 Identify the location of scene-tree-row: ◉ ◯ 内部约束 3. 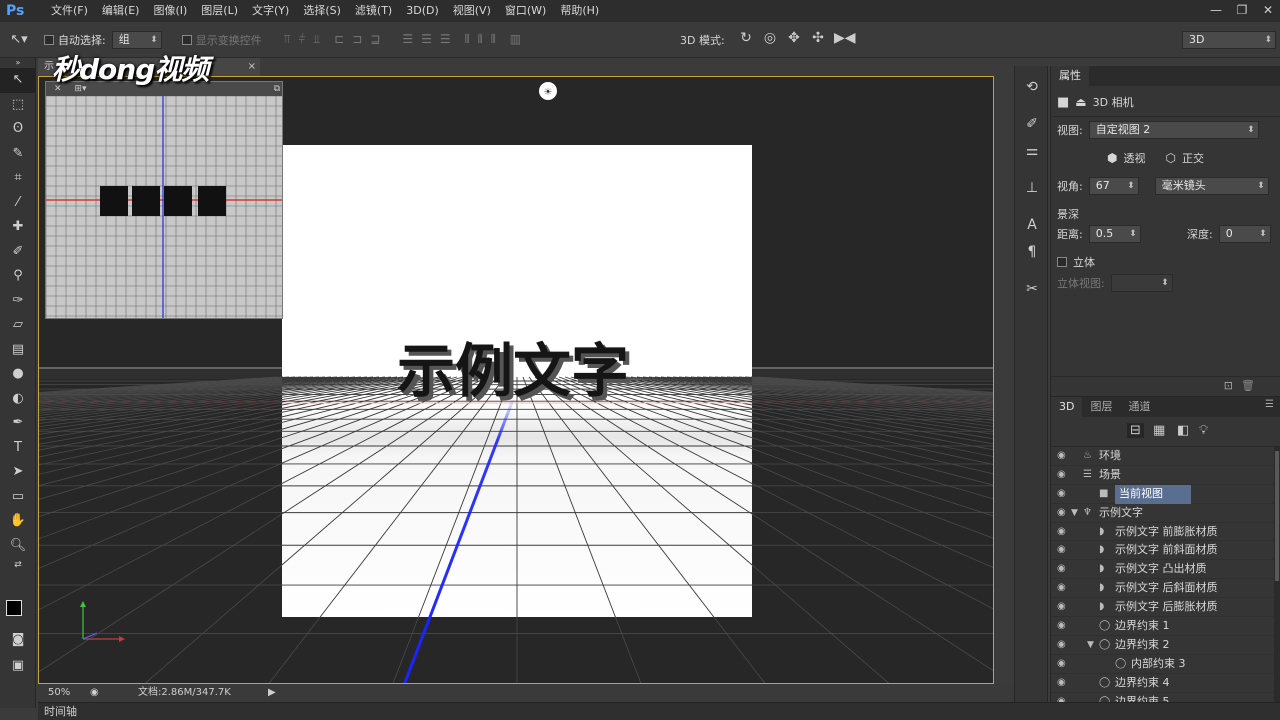
(1163, 664).